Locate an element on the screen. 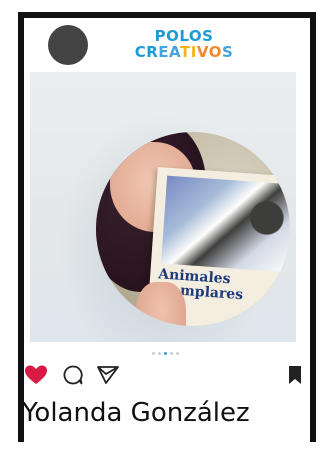  action-bar is located at coordinates (164, 377).